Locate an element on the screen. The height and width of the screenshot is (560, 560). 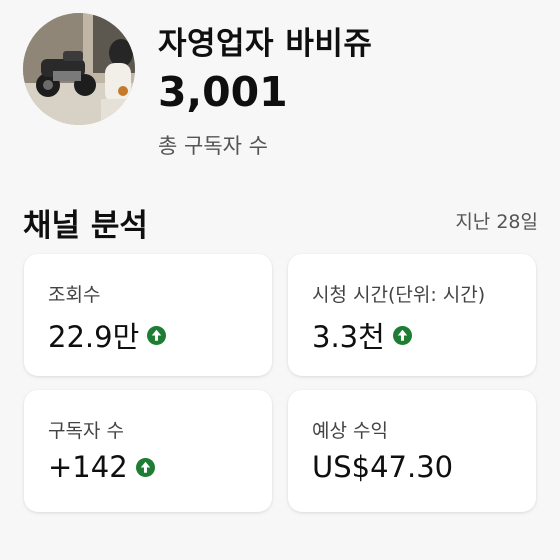
card-label: 예상 수익 is located at coordinates (350, 431).